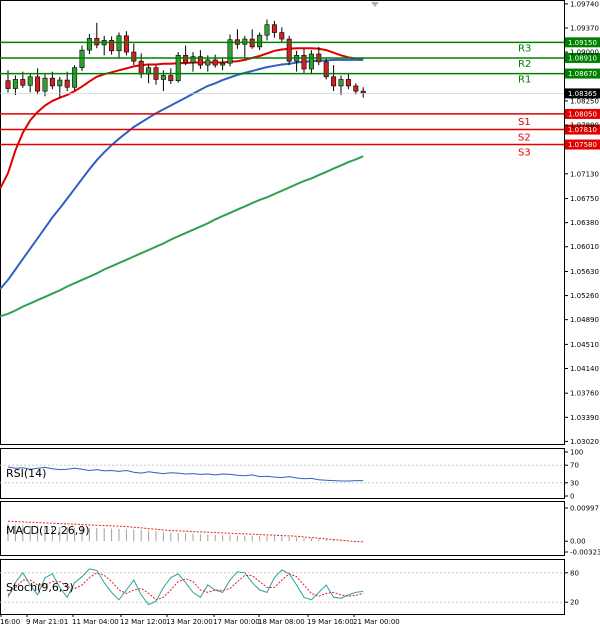 Image resolution: width=600 pixels, height=629 pixels. I want to click on level-badge-label-R3: 1.09150, so click(582, 43).